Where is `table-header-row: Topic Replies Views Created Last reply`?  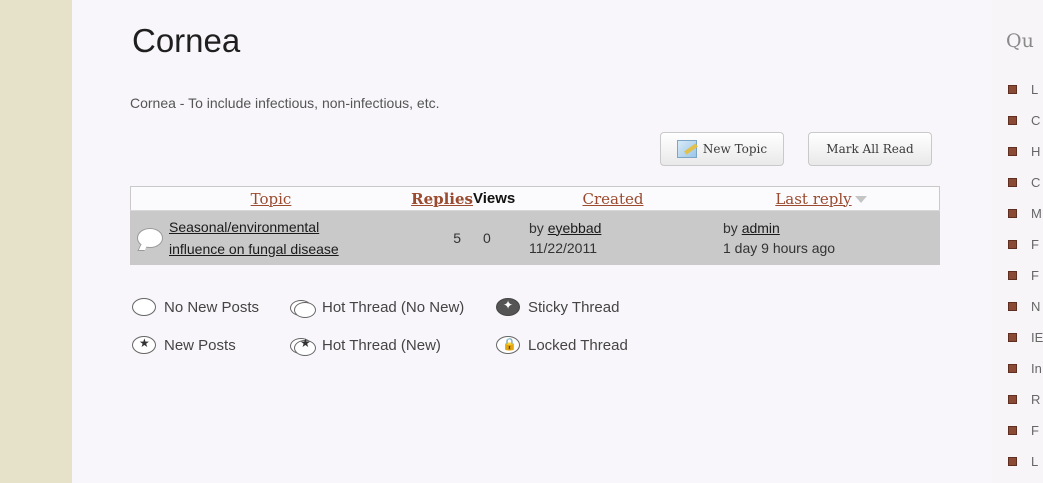 table-header-row: Topic Replies Views Created Last reply is located at coordinates (535, 198).